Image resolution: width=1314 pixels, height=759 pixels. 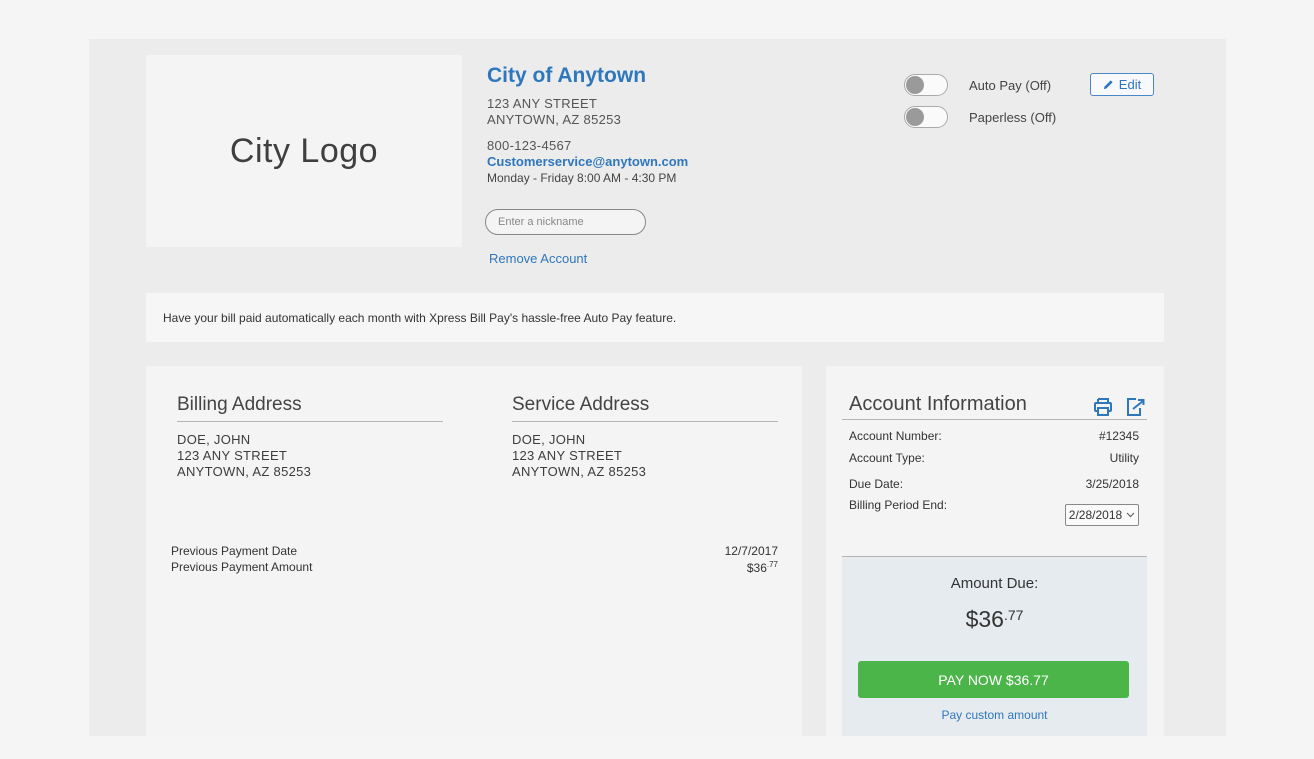 I want to click on city-name: City of Anytown, so click(x=567, y=75).